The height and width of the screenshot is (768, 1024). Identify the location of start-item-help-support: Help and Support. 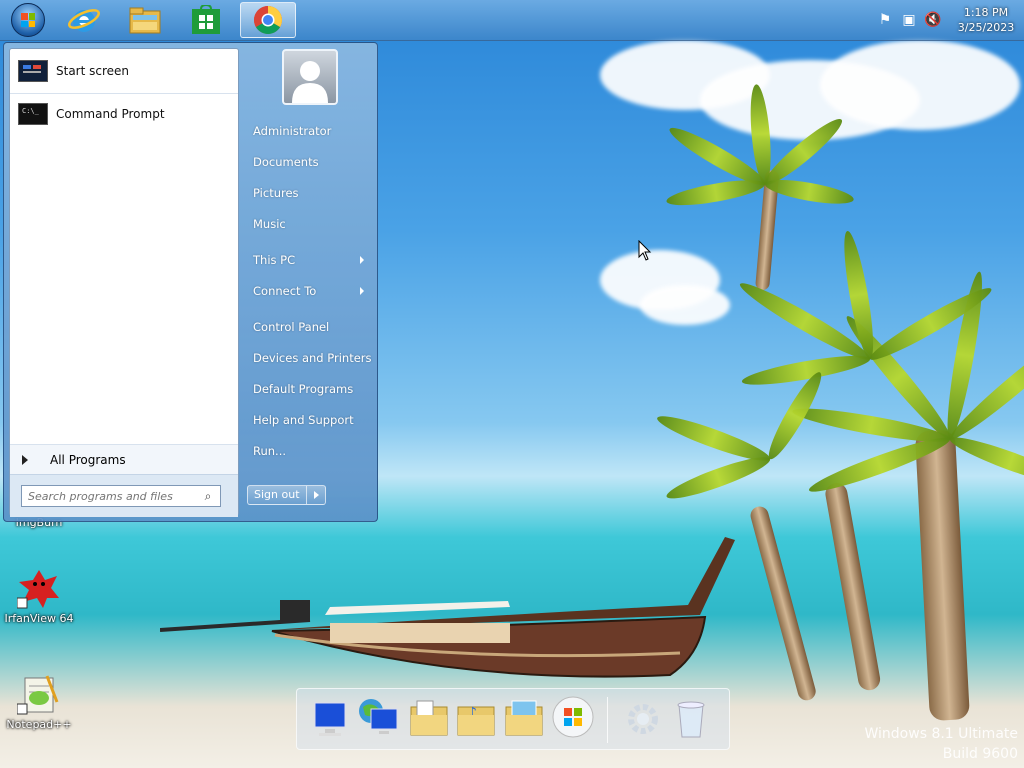
(312, 420).